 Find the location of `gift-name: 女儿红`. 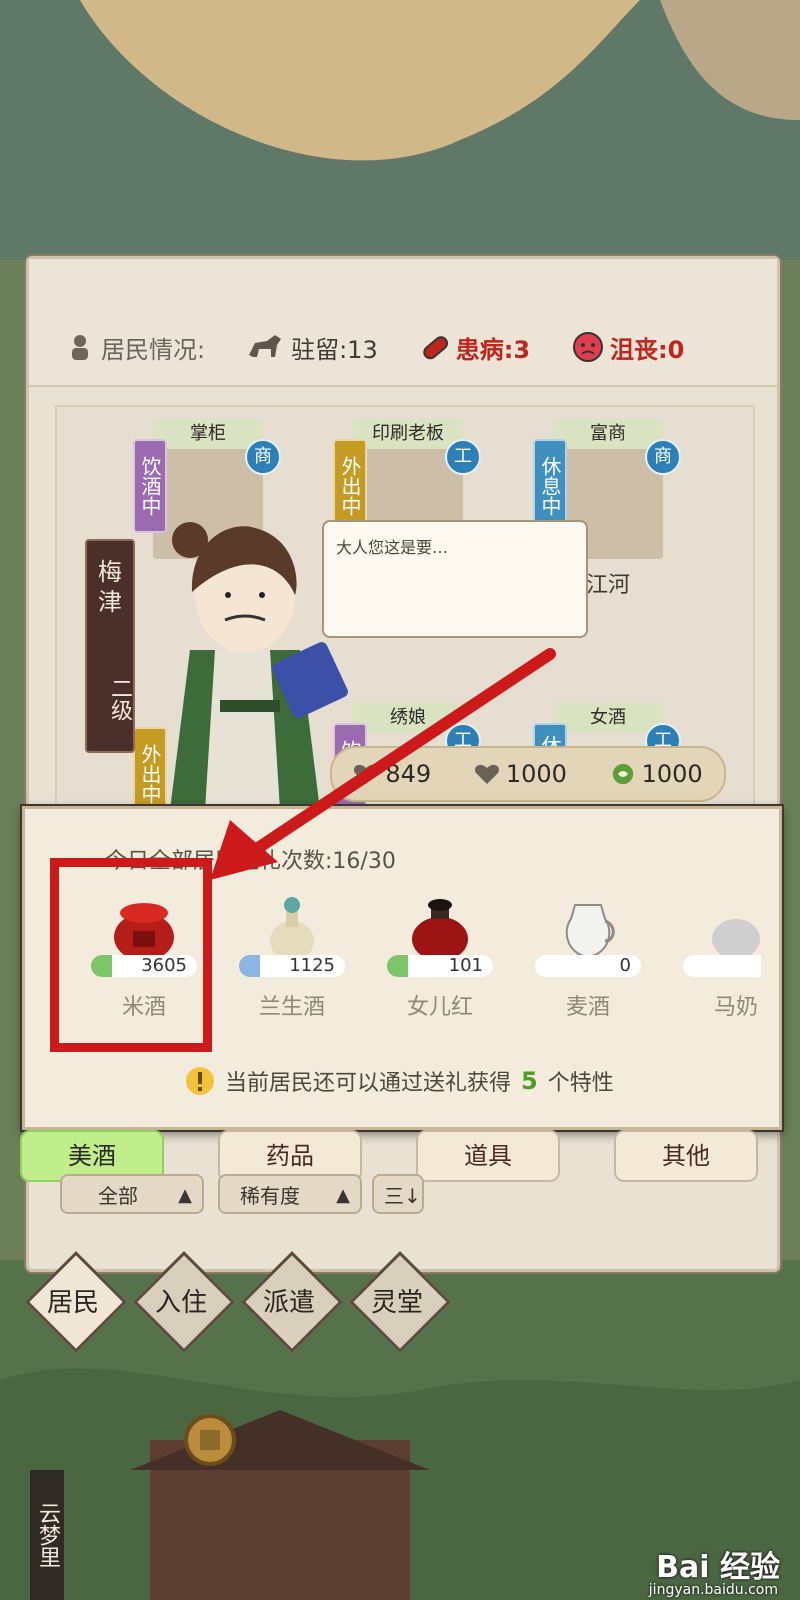

gift-name: 女儿红 is located at coordinates (439, 1007).